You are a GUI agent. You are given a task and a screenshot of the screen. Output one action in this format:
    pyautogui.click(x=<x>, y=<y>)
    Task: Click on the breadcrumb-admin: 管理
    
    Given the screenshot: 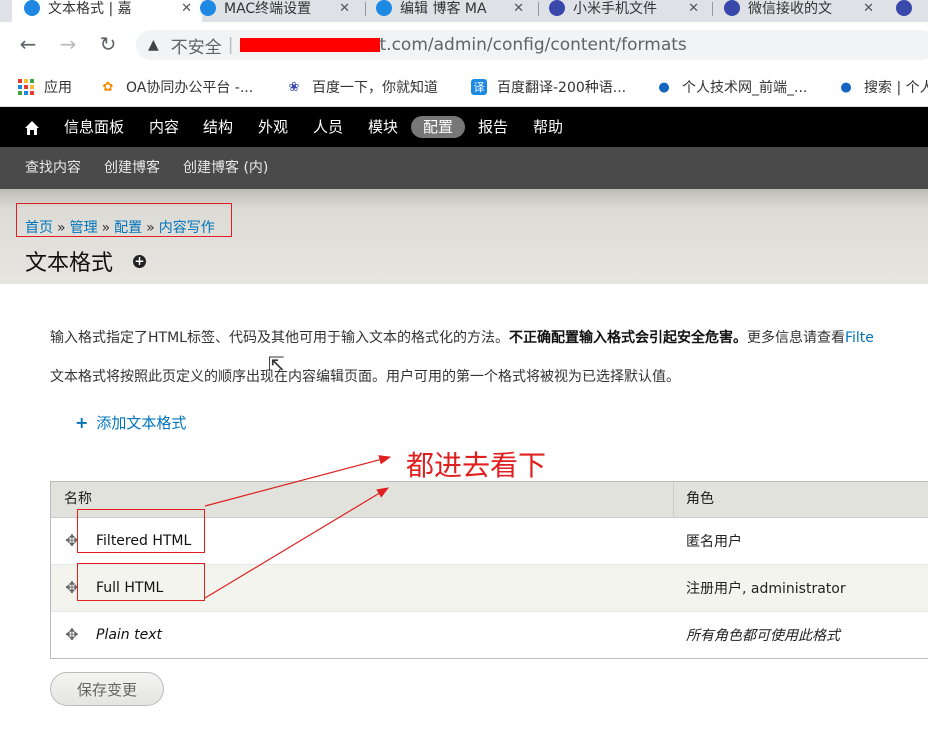 What is the action you would take?
    pyautogui.click(x=84, y=228)
    